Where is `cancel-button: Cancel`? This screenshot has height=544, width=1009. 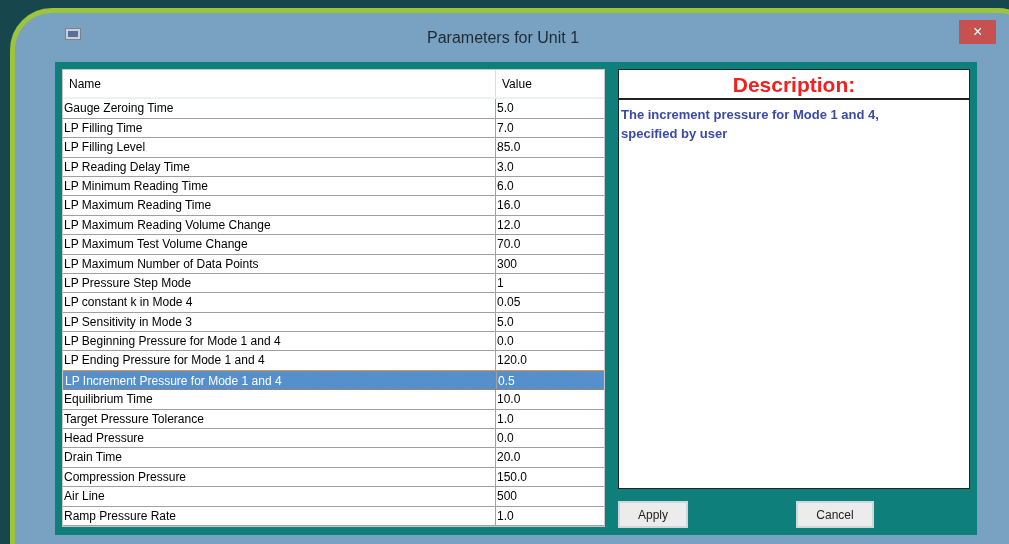 cancel-button: Cancel is located at coordinates (835, 514).